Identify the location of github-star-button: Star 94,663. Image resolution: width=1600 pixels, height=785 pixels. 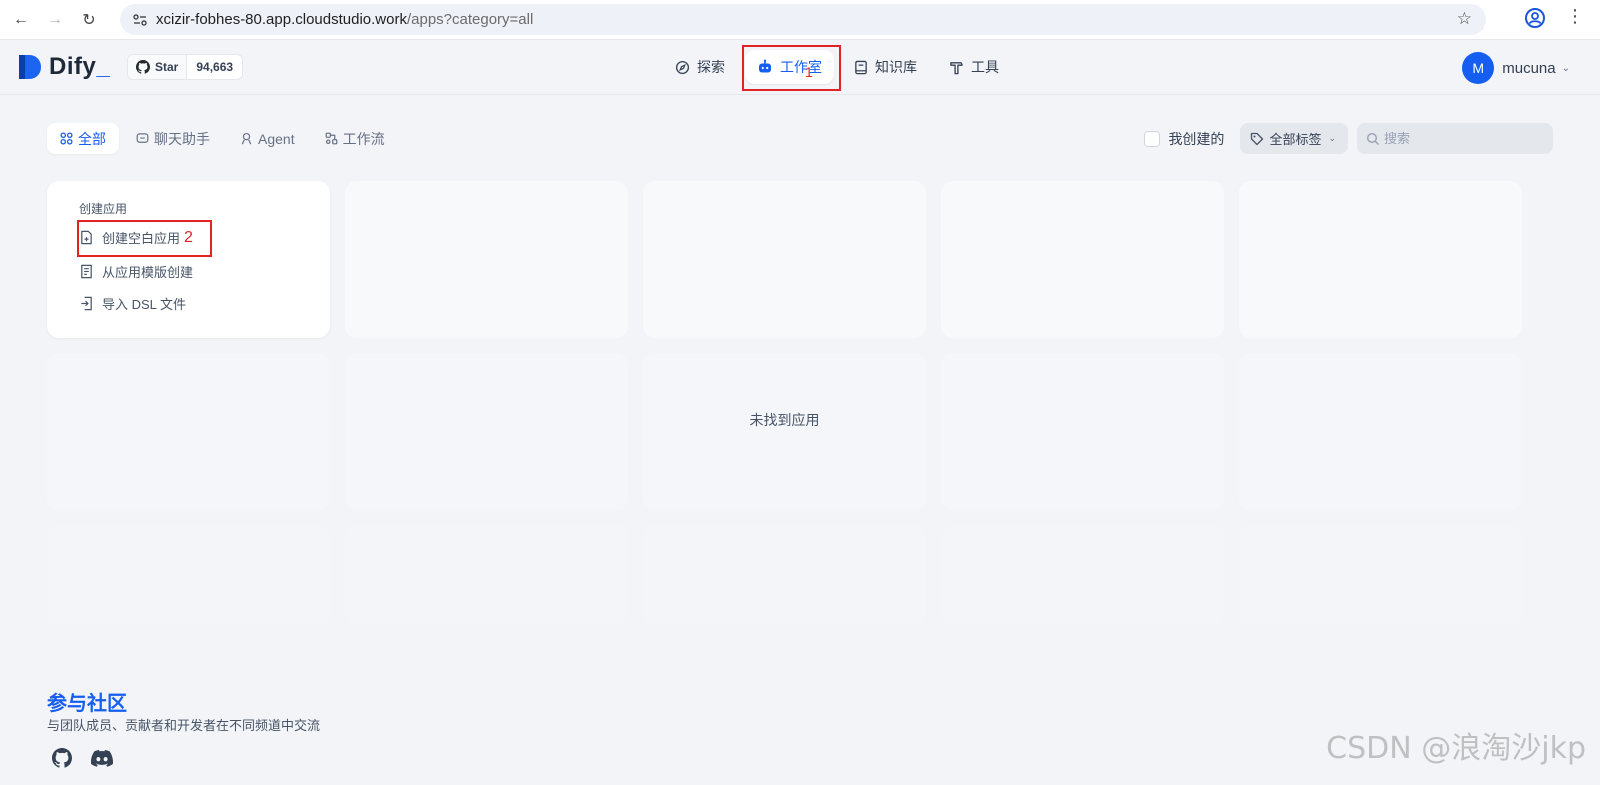
(185, 67).